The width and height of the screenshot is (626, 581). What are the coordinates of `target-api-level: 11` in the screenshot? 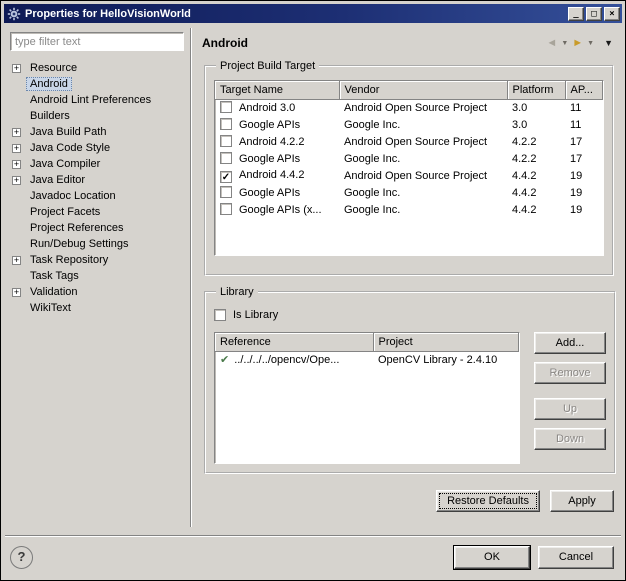 It's located at (576, 124).